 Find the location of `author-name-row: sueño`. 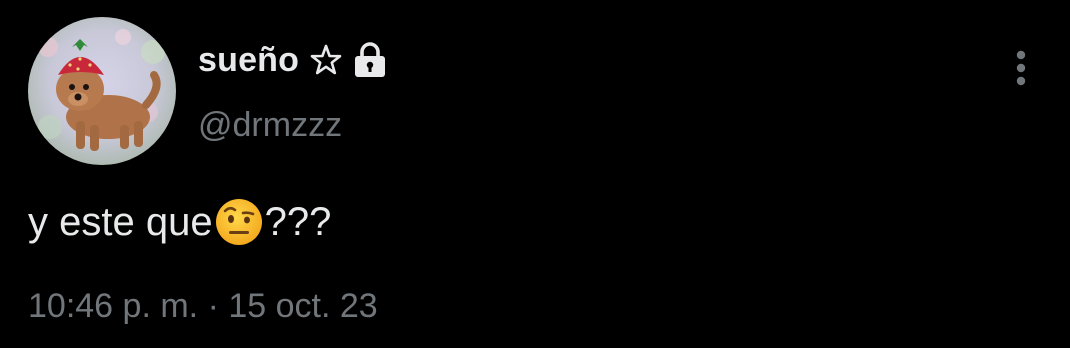

author-name-row: sueño is located at coordinates (292, 60).